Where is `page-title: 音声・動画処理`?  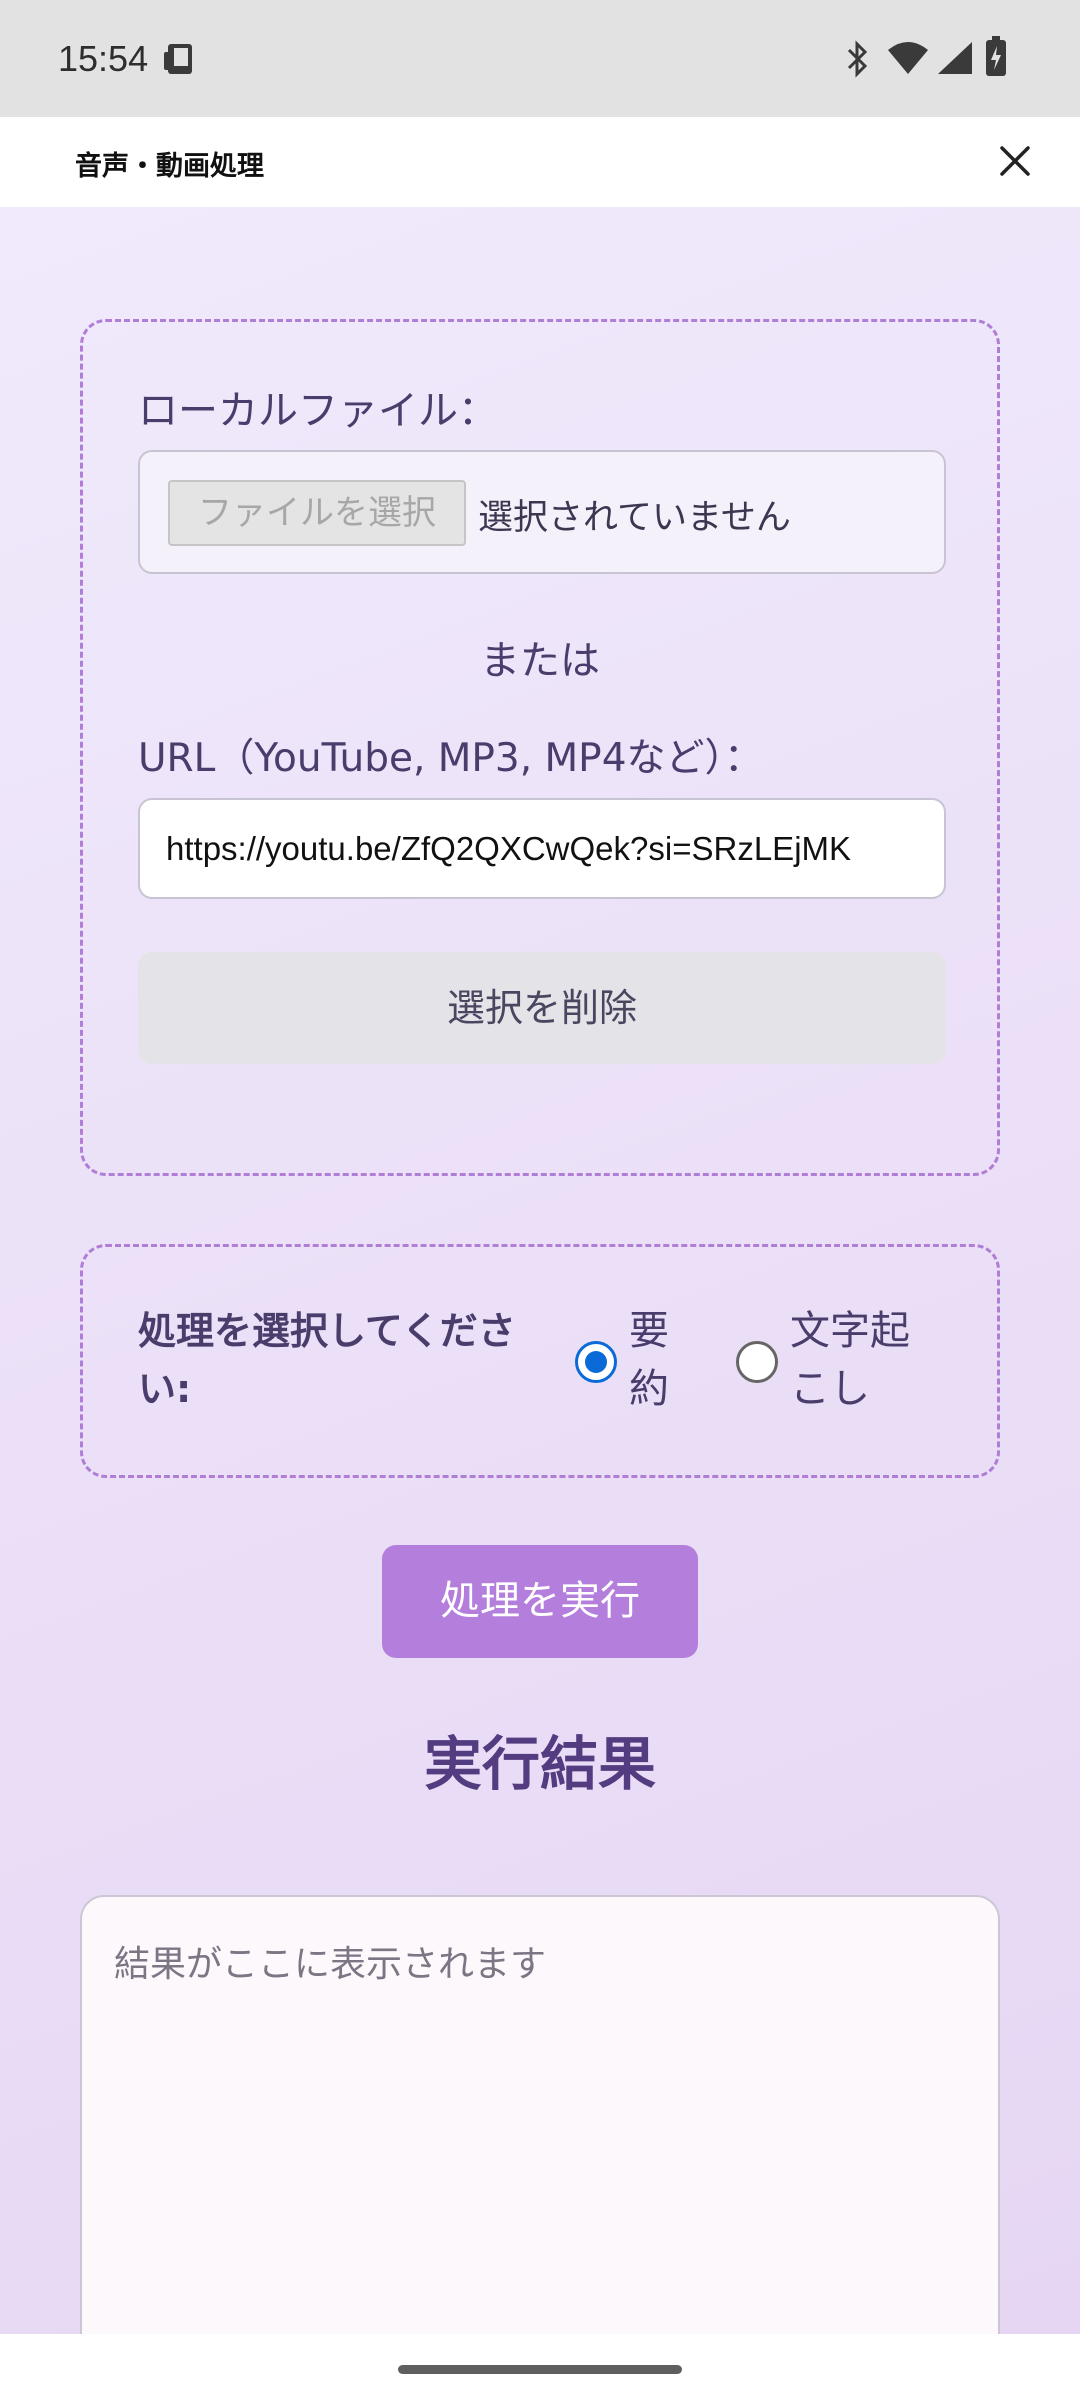
page-title: 音声・動画処理 is located at coordinates (169, 166).